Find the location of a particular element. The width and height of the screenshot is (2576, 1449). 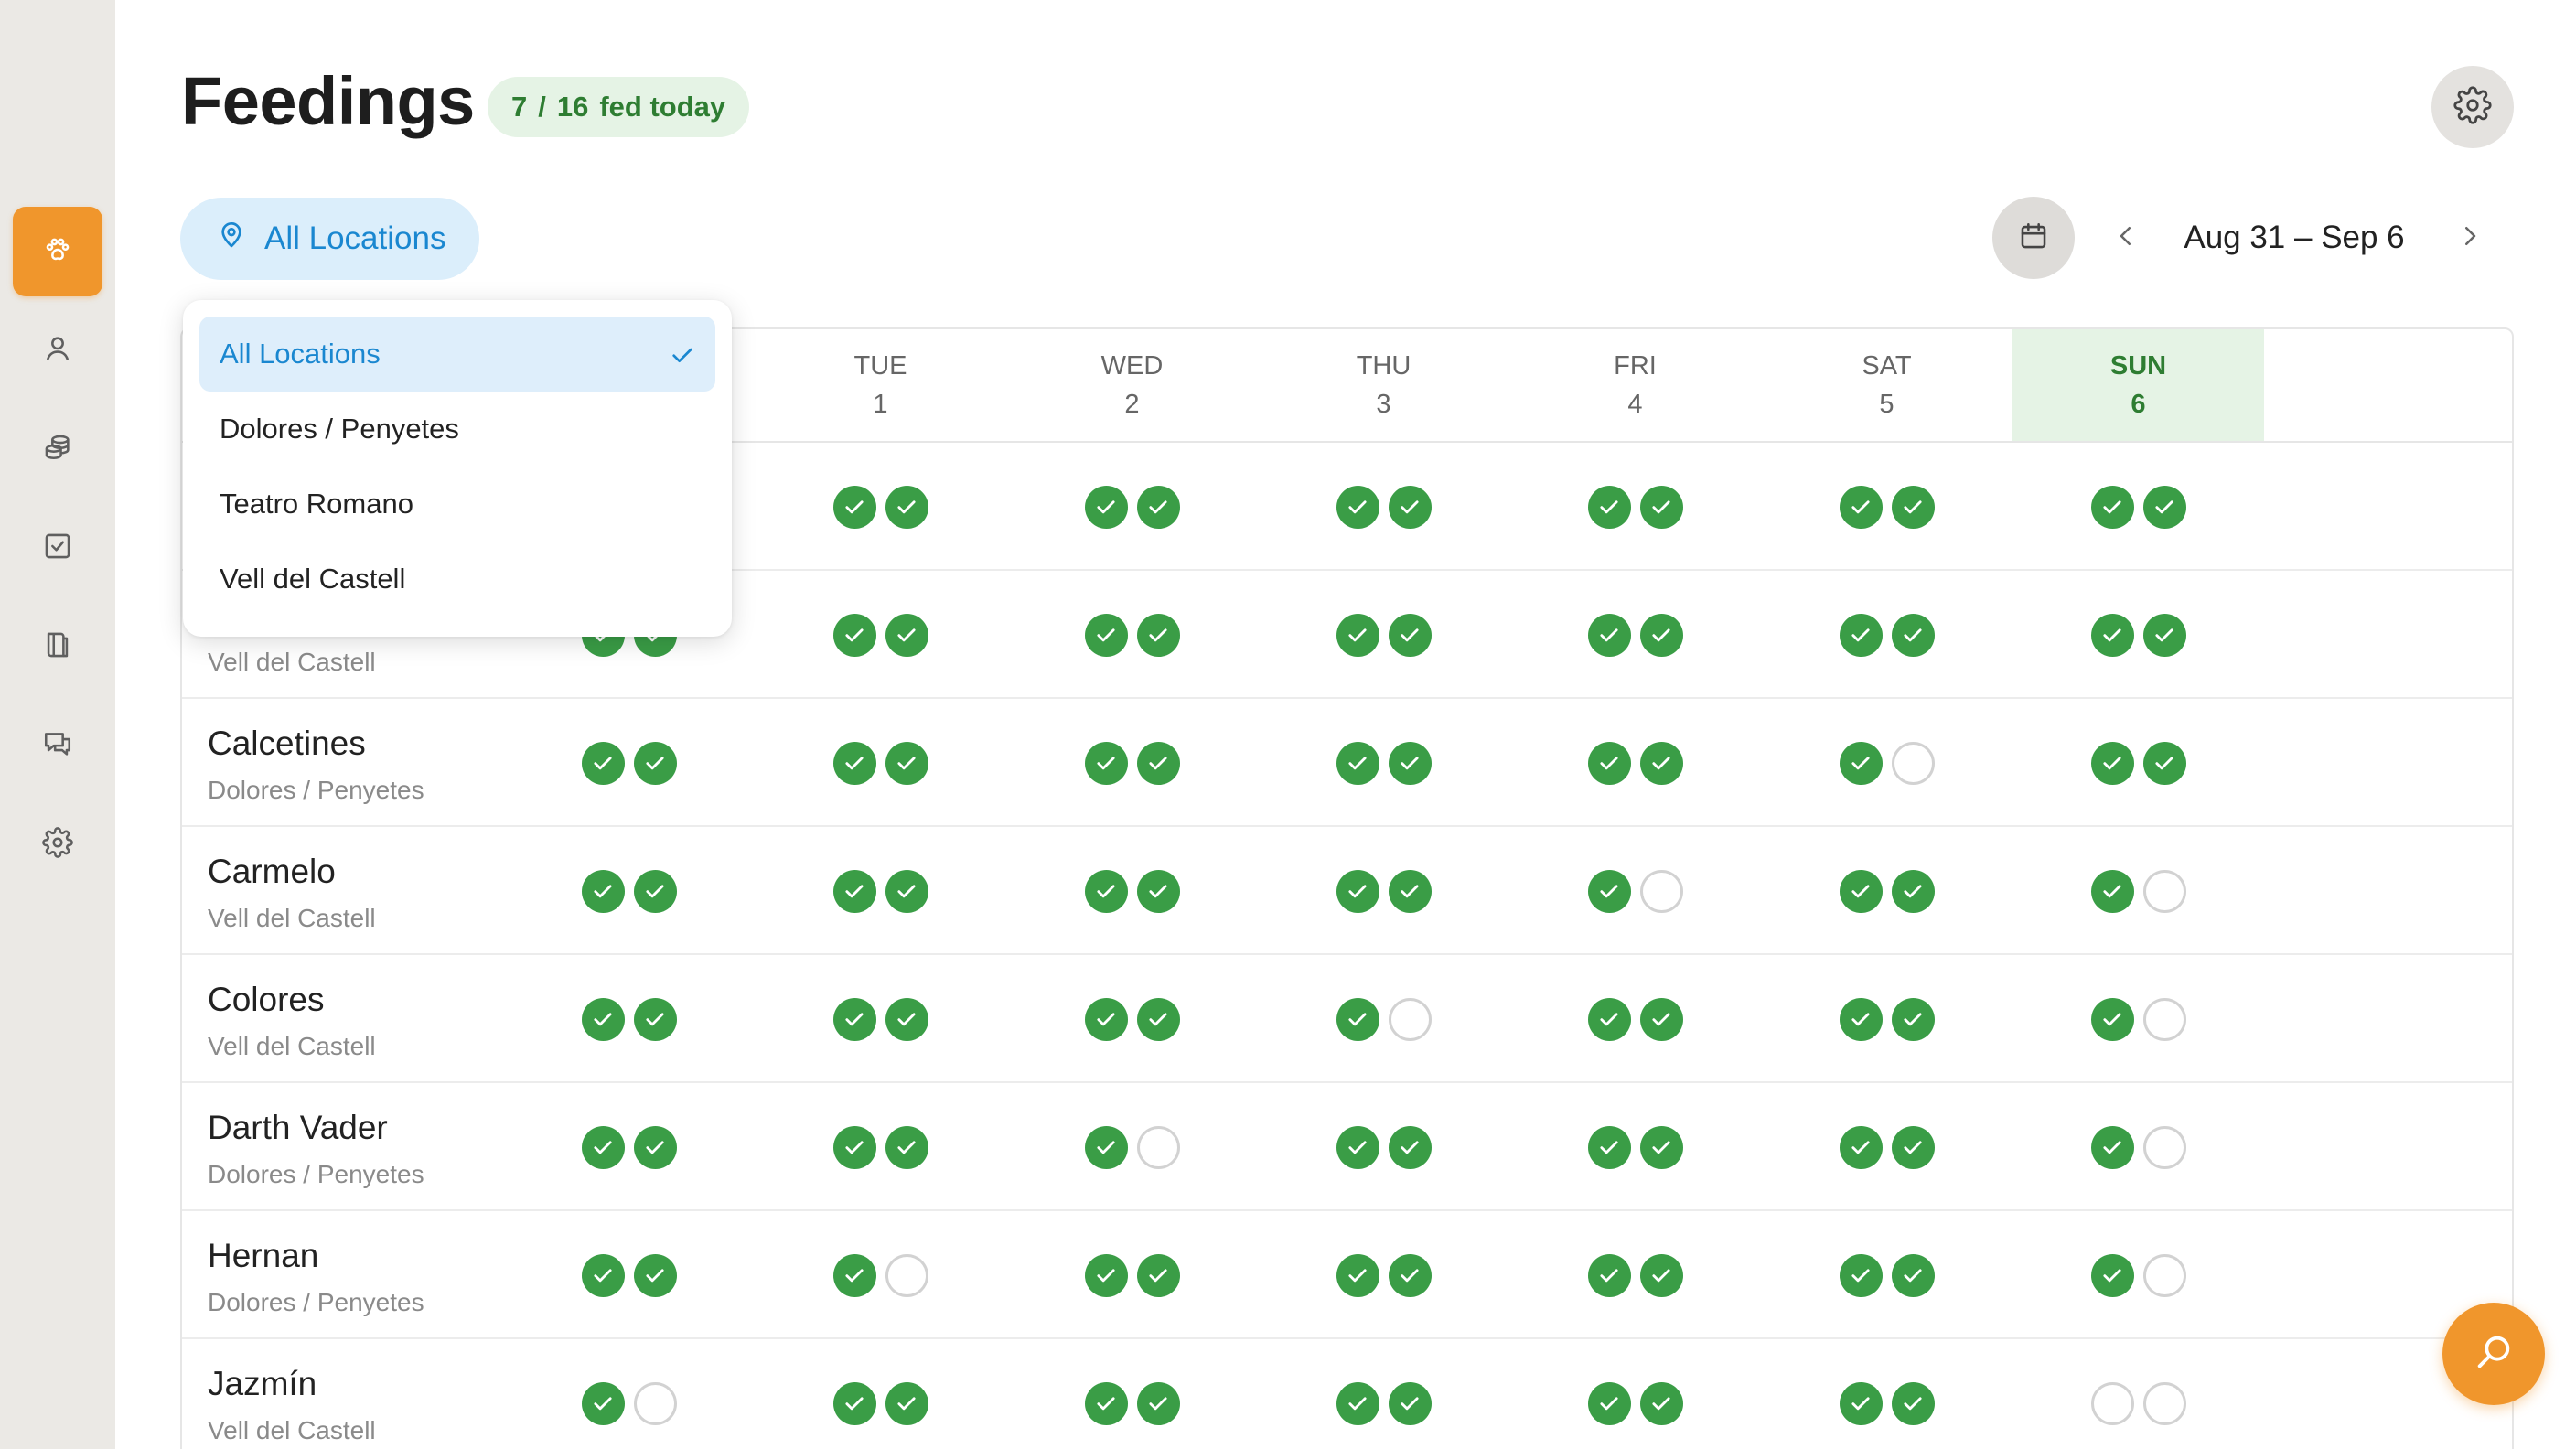

dropdown-option: Dolores / Penyetes is located at coordinates (457, 429).